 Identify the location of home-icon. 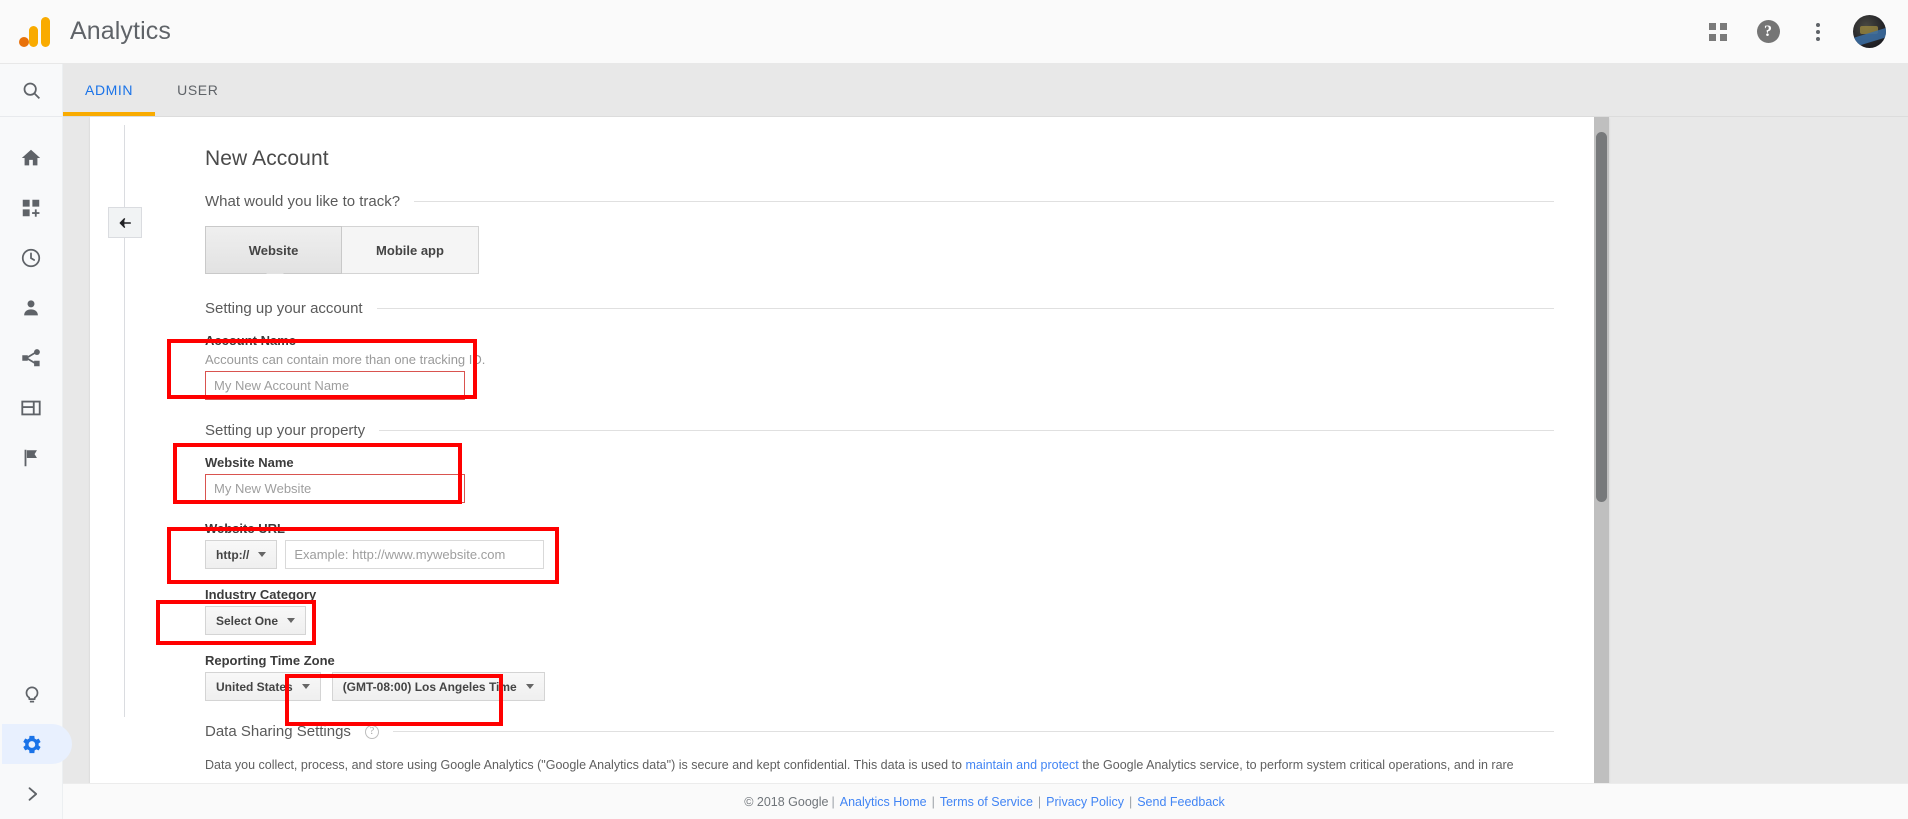
(31, 157).